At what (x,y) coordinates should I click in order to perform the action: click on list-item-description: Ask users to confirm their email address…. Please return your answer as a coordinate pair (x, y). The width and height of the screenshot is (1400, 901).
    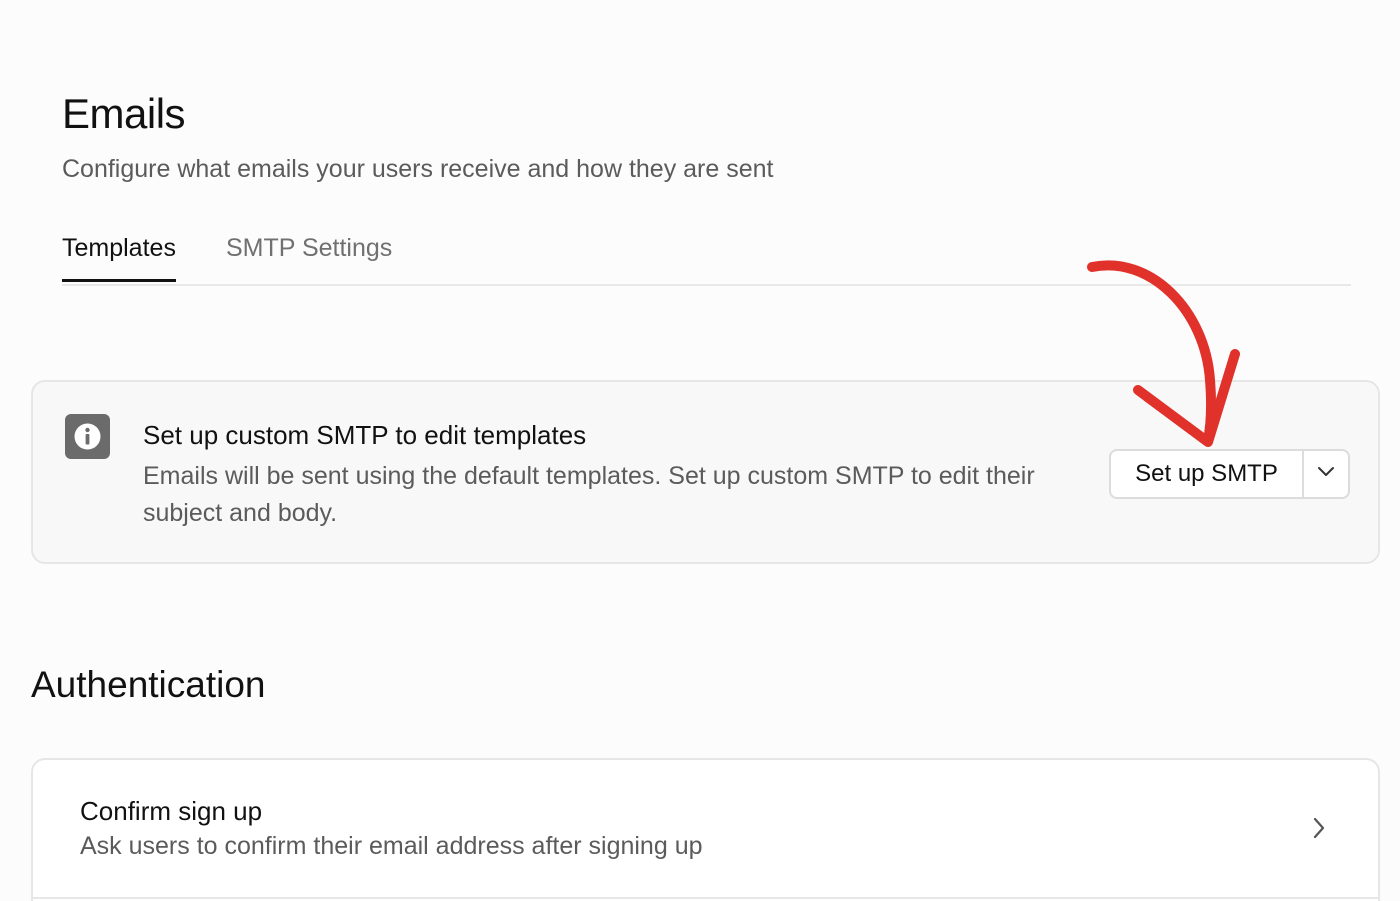
    Looking at the image, I should click on (391, 846).